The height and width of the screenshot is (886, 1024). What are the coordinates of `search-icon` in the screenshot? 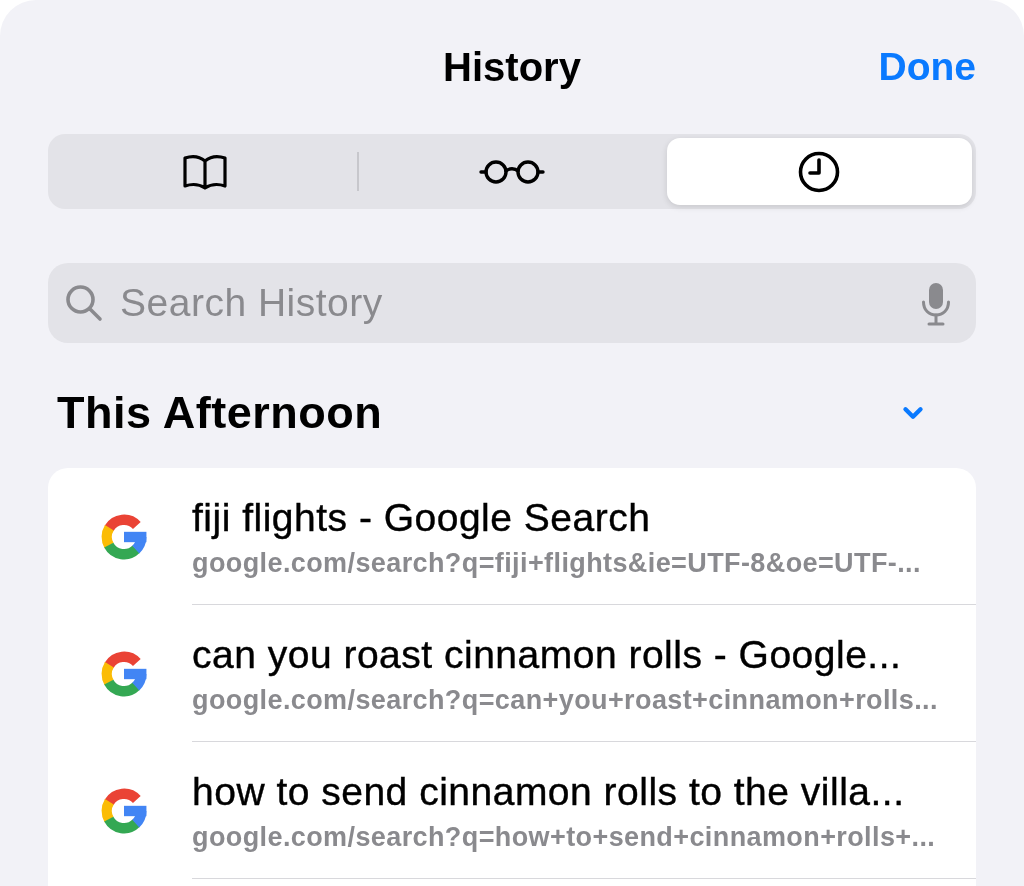 It's located at (84, 303).